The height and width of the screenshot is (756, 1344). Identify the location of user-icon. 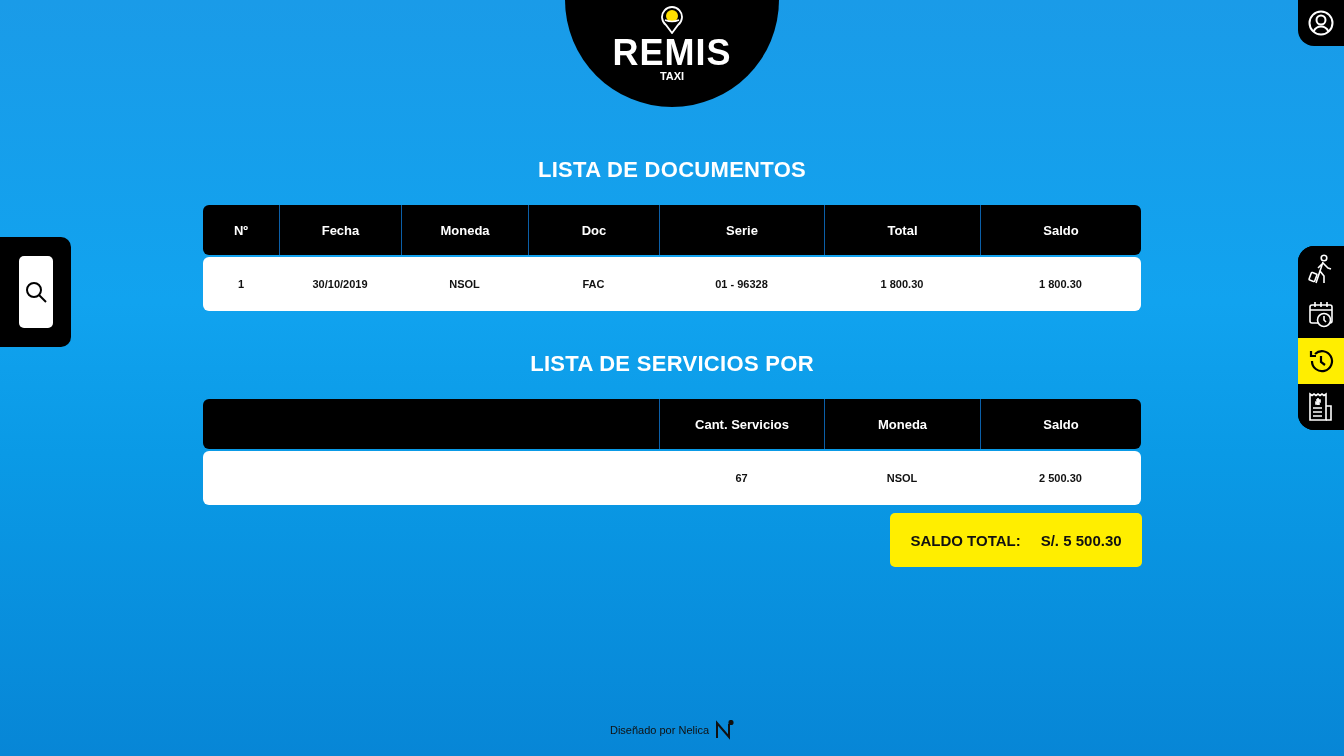
(1321, 23).